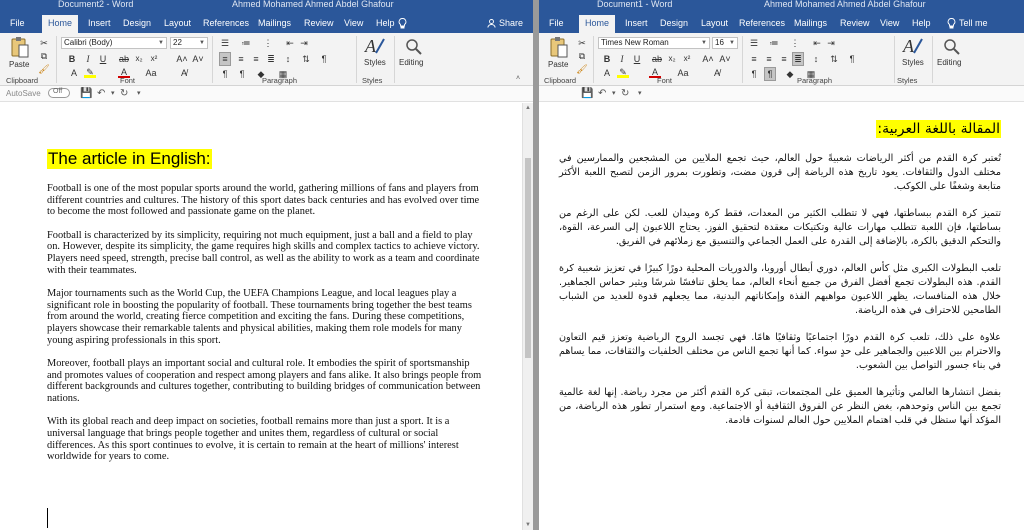 The width and height of the screenshot is (1024, 530). Describe the element at coordinates (967, 23) in the screenshot. I see `tell-me-button: Tell me` at that location.